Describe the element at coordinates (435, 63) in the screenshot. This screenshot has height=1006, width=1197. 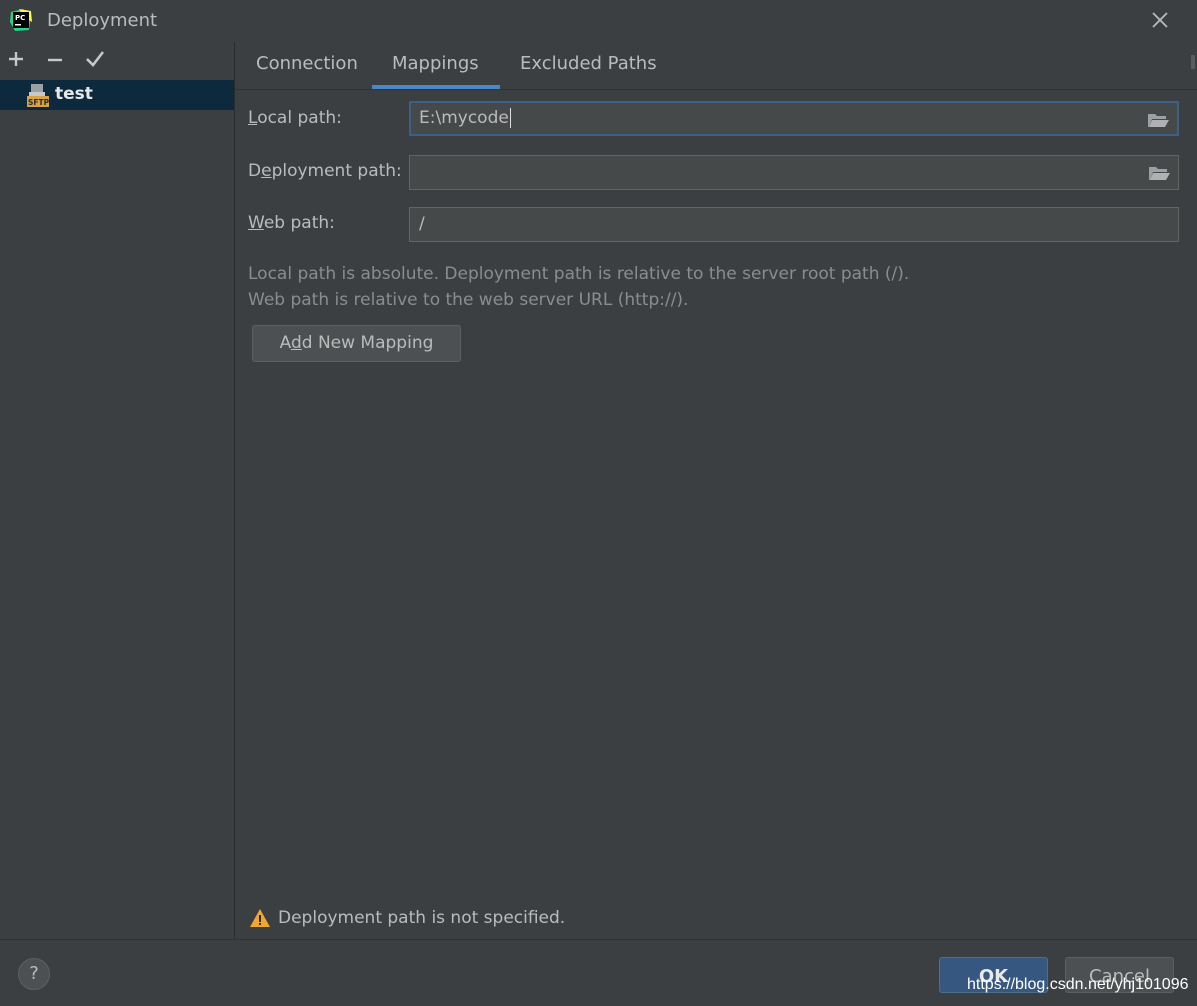
I see `tab-mappings: Mappings` at that location.